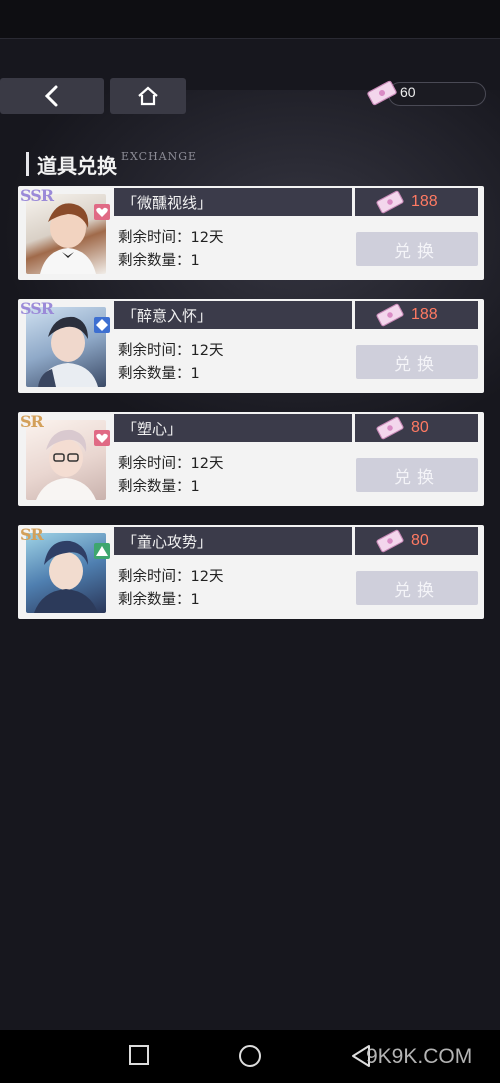 This screenshot has height=1083, width=500. What do you see at coordinates (102, 325) in the screenshot?
I see `diamond-icon` at bounding box center [102, 325].